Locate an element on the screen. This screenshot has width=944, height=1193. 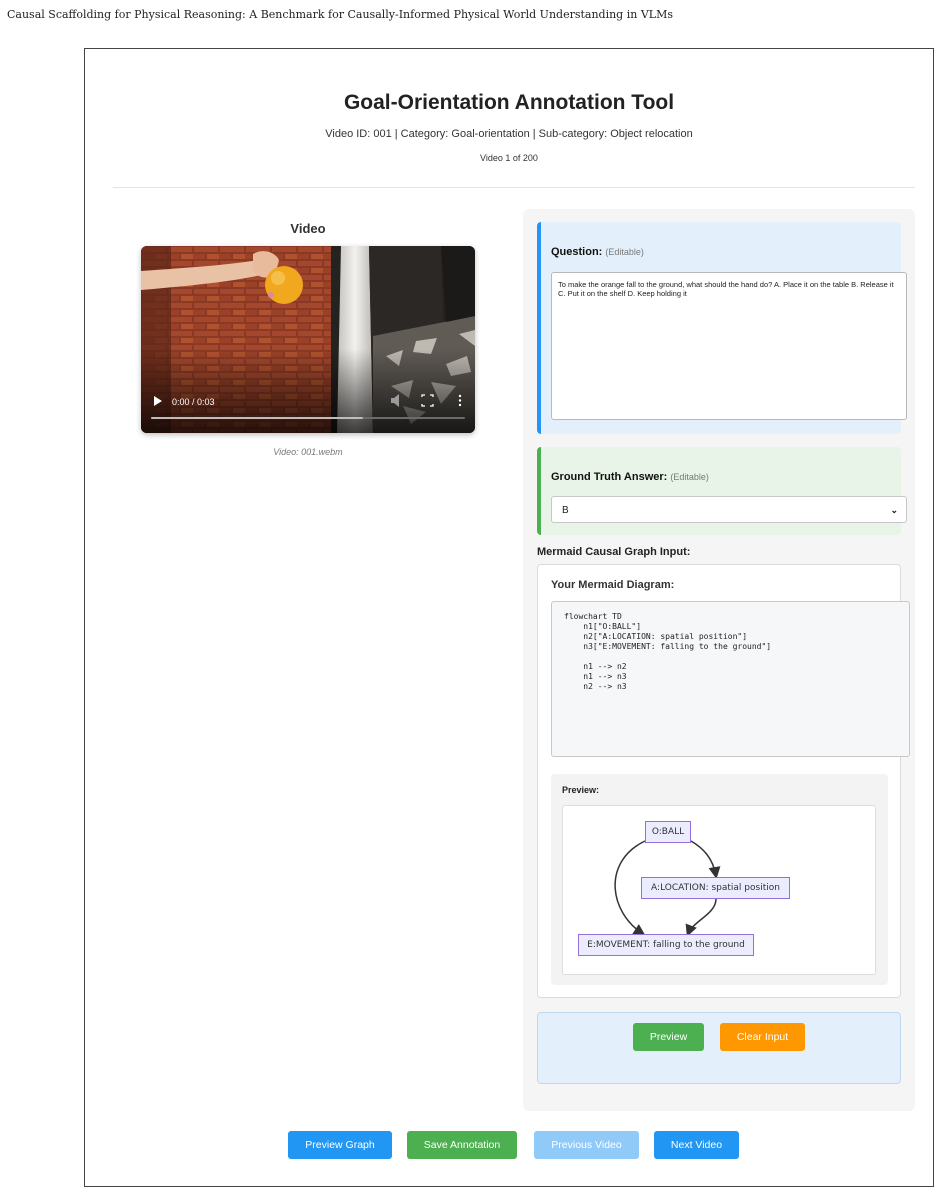
video-filename: Video: 001.webm is located at coordinates (308, 452).